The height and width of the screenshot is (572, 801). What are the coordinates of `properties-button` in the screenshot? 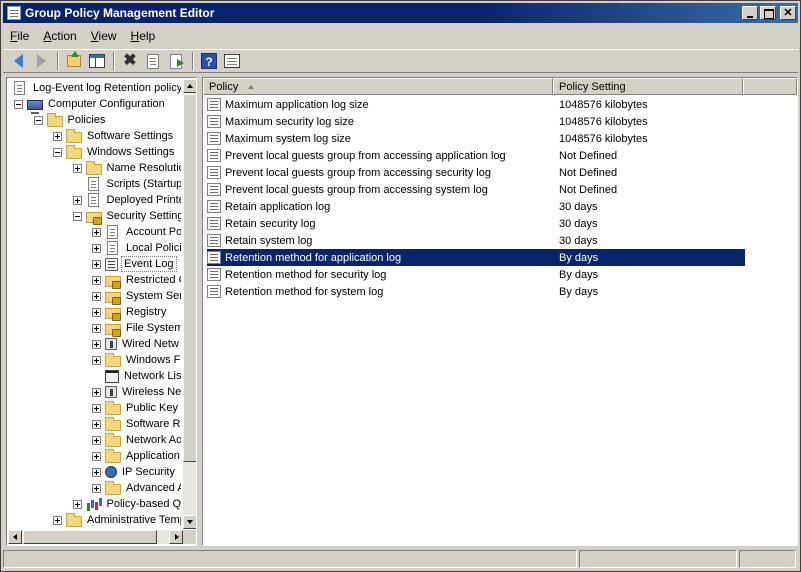 It's located at (153, 61).